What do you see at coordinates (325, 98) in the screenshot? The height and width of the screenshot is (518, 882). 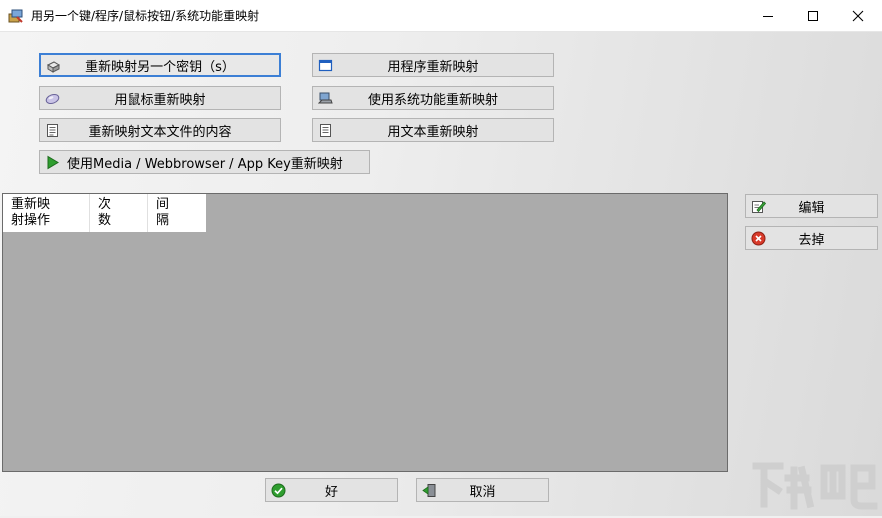 I see `computer-icon` at bounding box center [325, 98].